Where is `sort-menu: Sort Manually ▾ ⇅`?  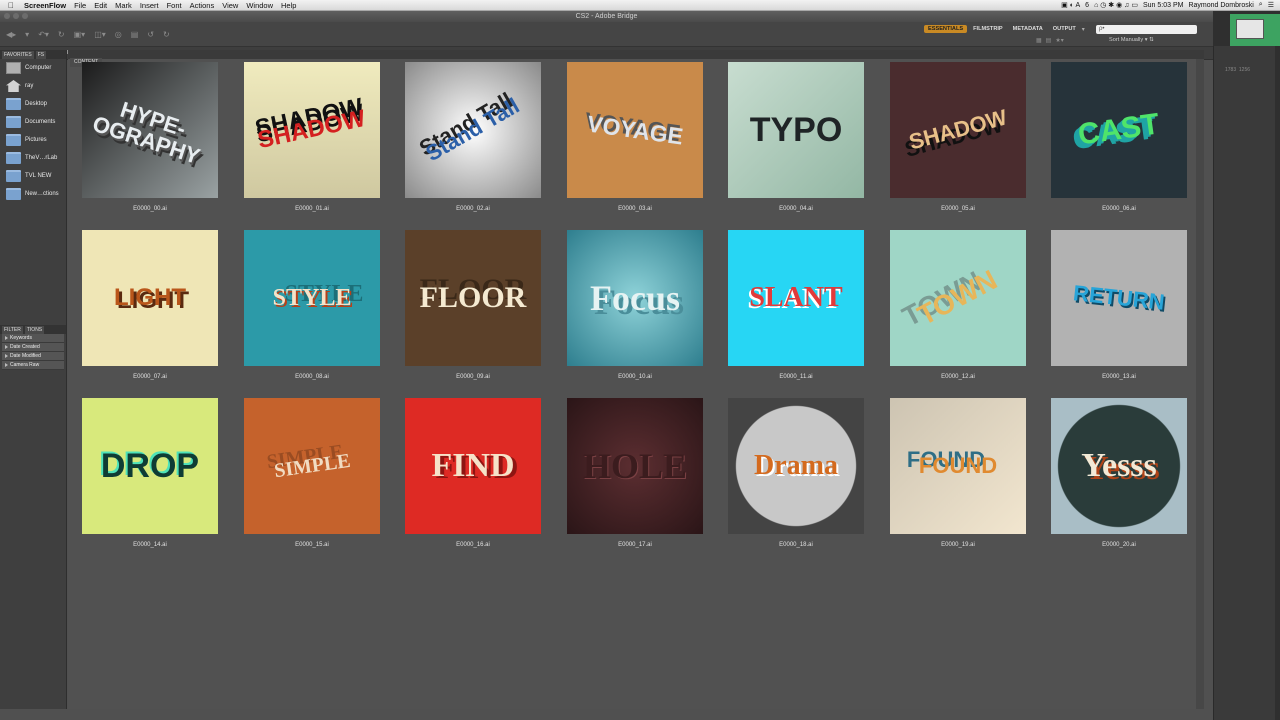
sort-menu: Sort Manually ▾ ⇅ is located at coordinates (1131, 40).